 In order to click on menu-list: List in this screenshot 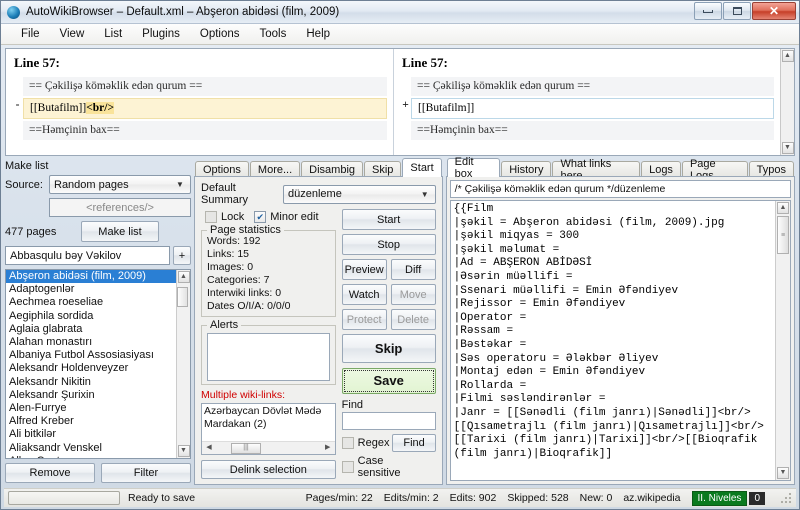, I will do `click(113, 34)`.